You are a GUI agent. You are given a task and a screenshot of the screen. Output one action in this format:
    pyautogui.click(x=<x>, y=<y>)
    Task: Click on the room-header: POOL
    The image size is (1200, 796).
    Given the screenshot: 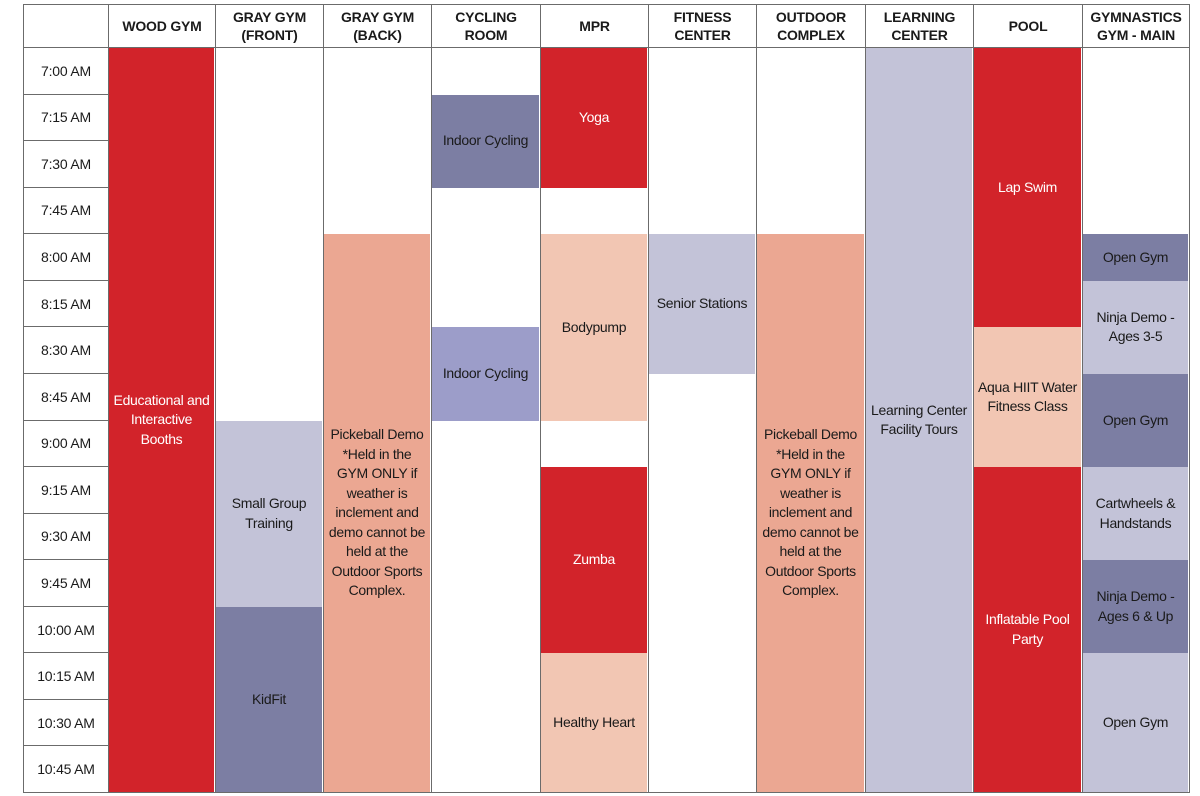 What is the action you would take?
    pyautogui.click(x=1028, y=26)
    